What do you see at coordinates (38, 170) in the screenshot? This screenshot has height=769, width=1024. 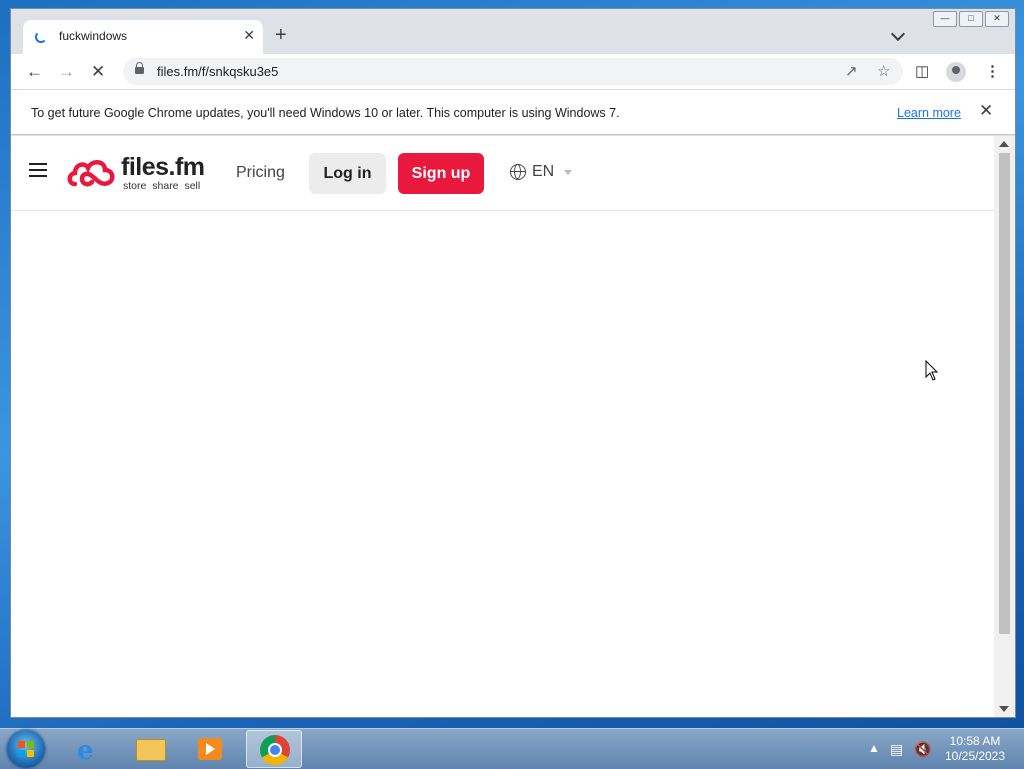 I see `hamburger-menu-icon` at bounding box center [38, 170].